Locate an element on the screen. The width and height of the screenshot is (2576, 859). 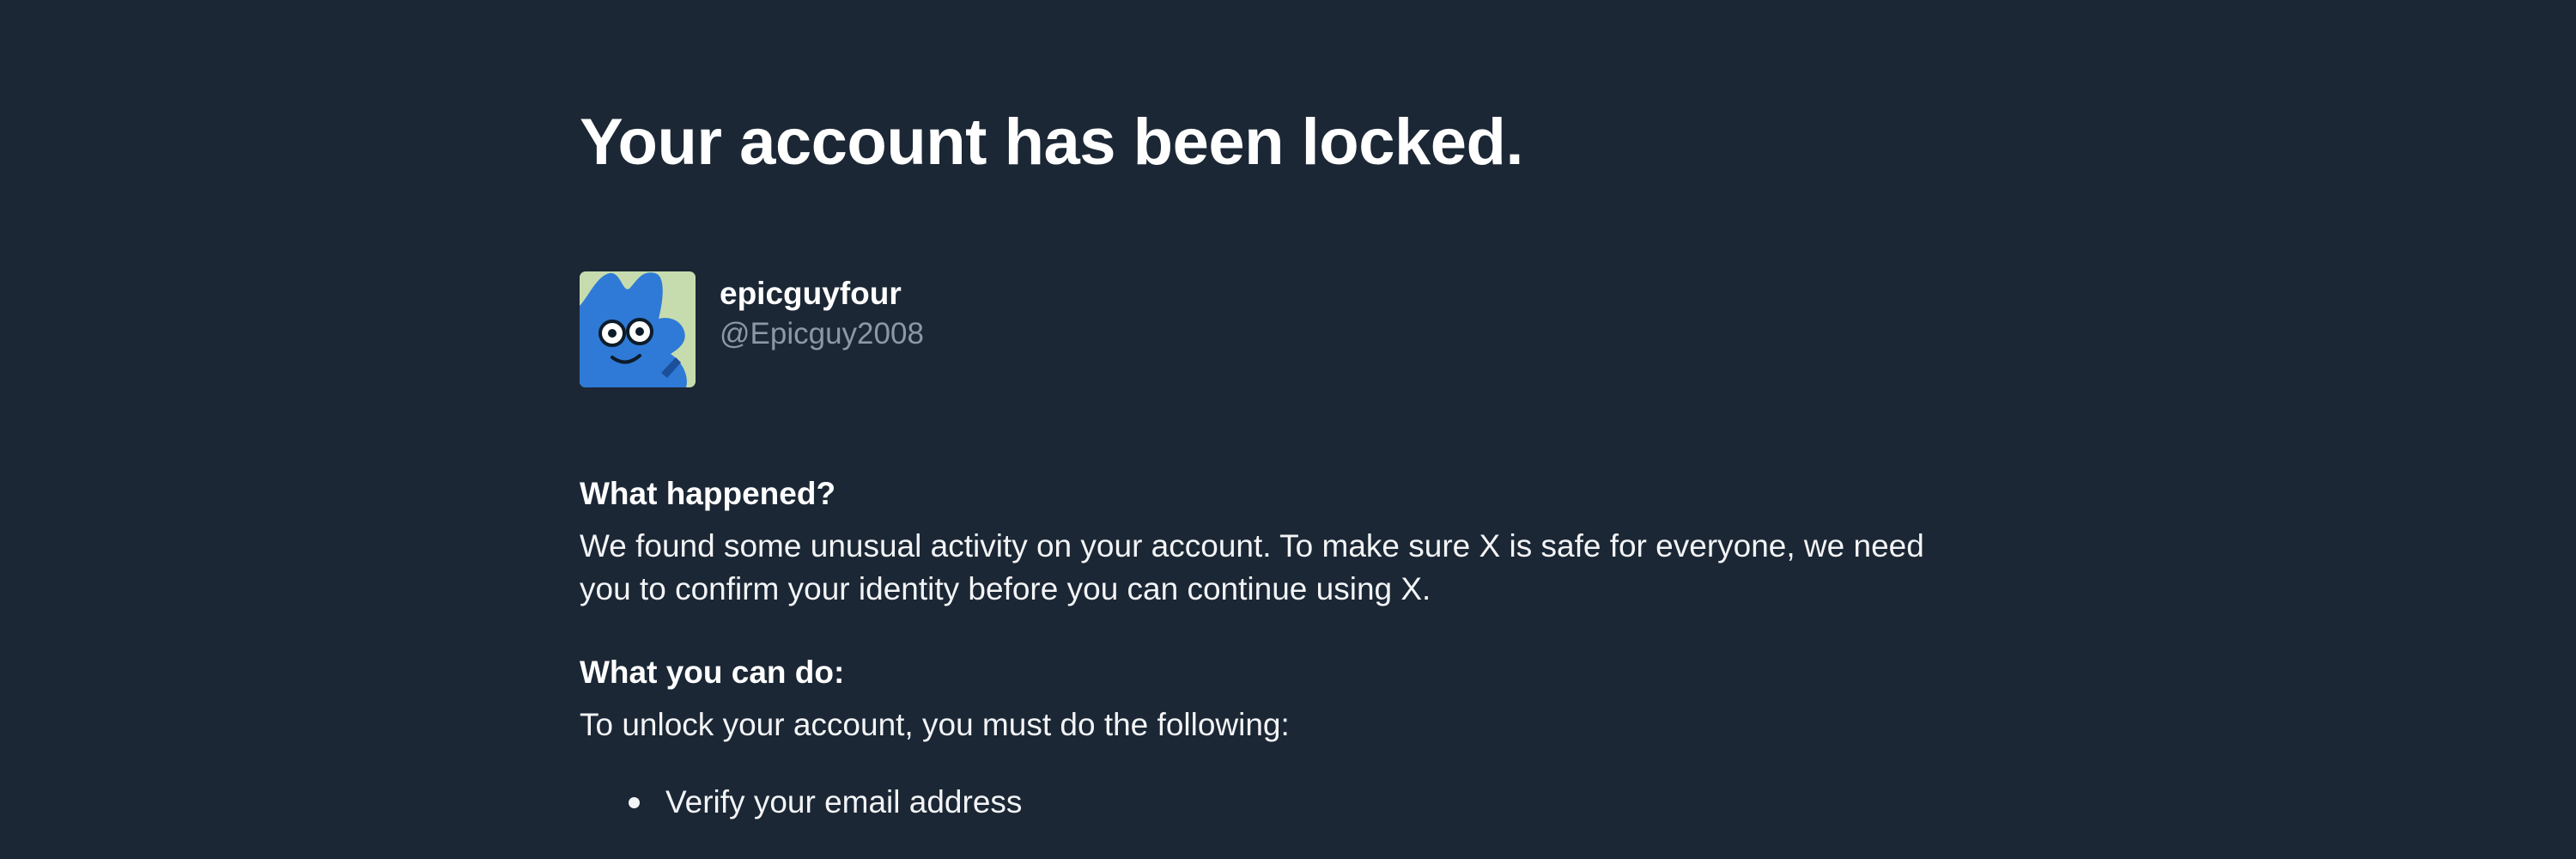
unlock-steps-list: Verify your email address is located at coordinates (1288, 803).